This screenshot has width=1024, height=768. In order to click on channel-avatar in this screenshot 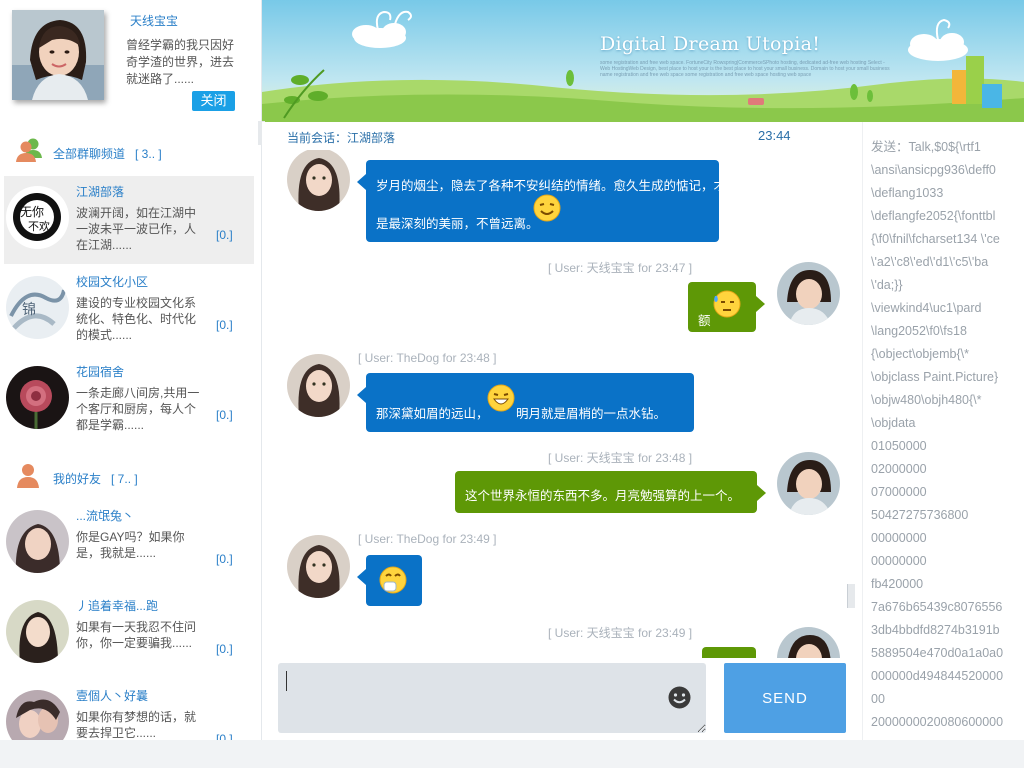, I will do `click(37, 397)`.